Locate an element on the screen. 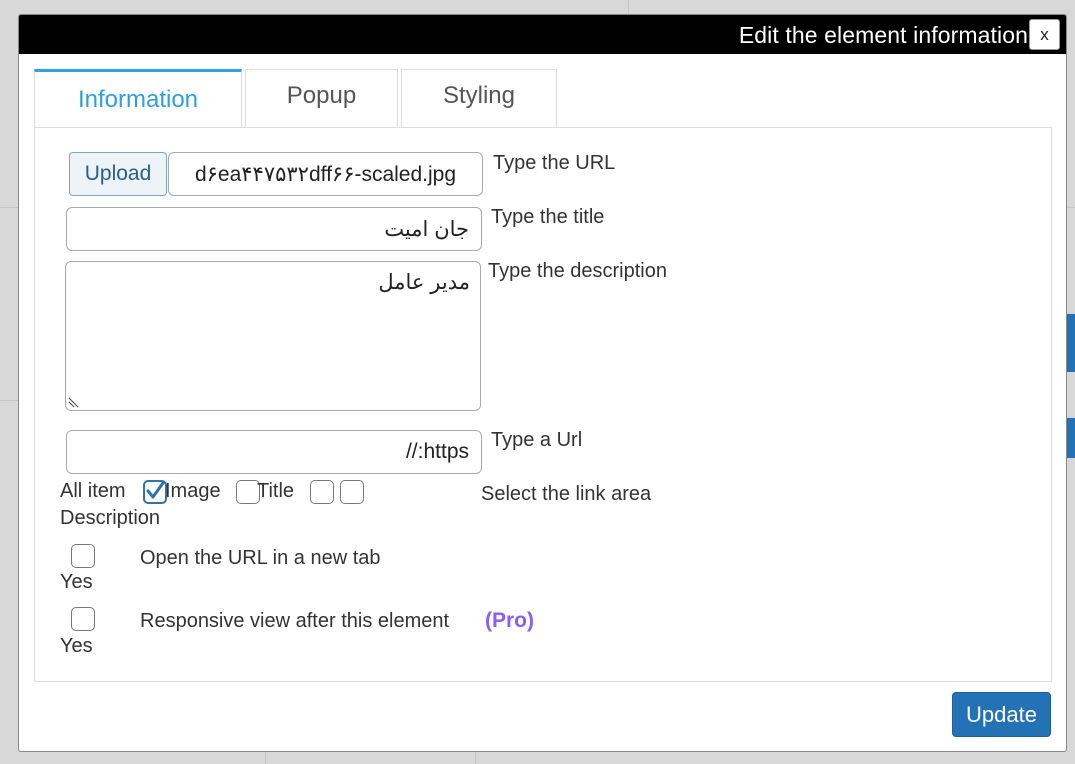 This screenshot has height=764, width=1075. description-textarea is located at coordinates (273, 336).